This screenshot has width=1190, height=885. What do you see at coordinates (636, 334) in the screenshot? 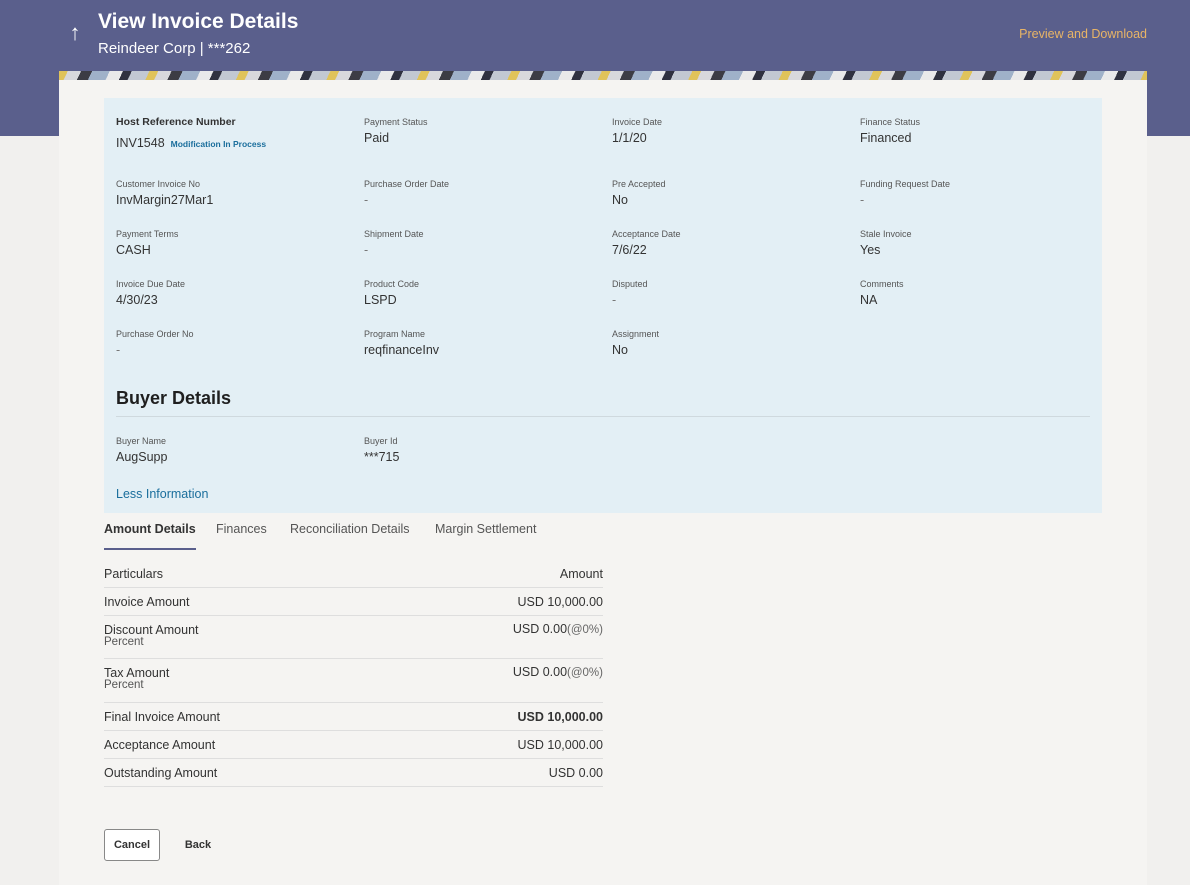
I see `field-label: Assignment` at bounding box center [636, 334].